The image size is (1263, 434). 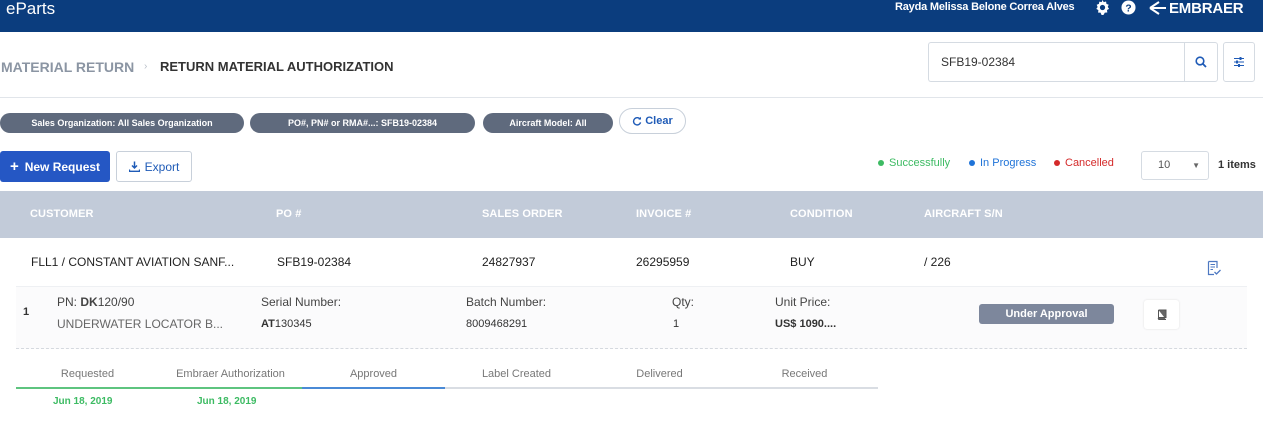 I want to click on step-label-created: Label Created, so click(x=516, y=375).